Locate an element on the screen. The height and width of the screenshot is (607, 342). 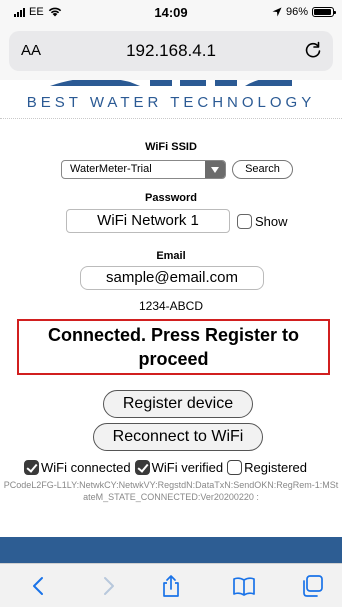
search-button: Search is located at coordinates (262, 169).